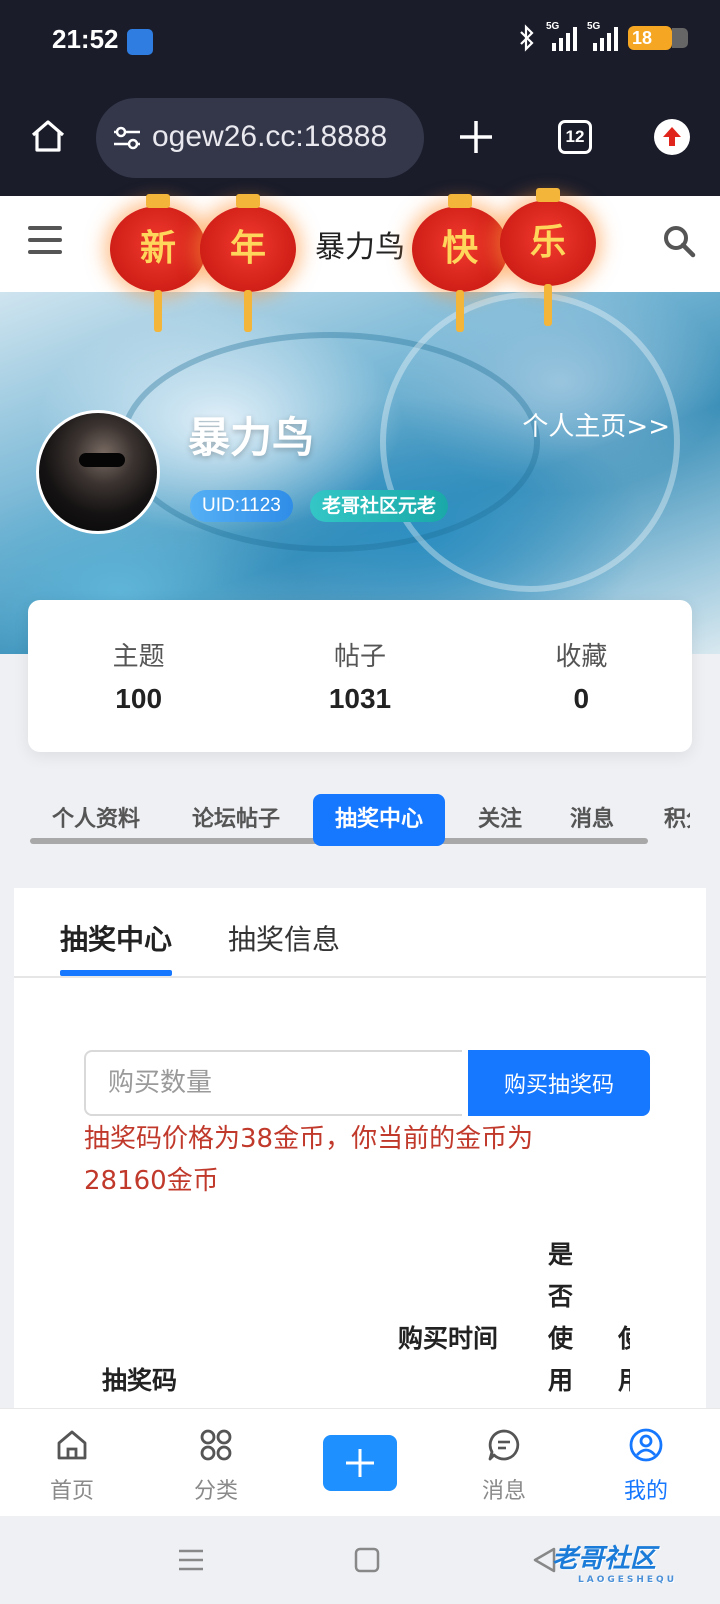  I want to click on home-icon, so click(72, 1445).